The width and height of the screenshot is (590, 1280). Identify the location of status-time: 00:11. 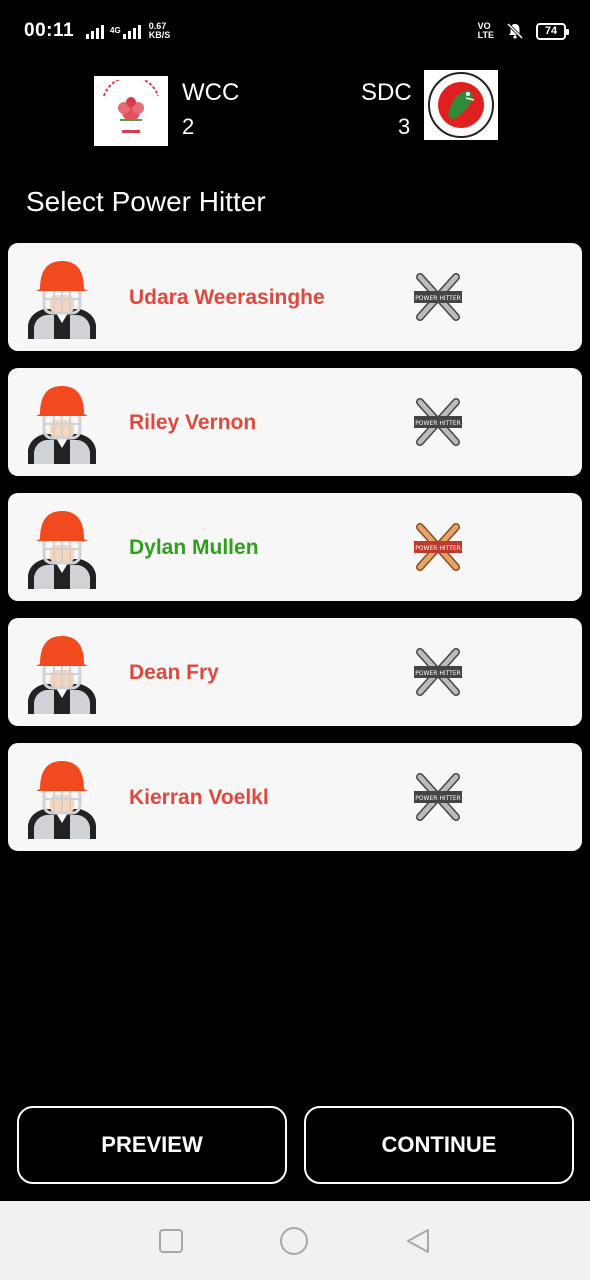
(49, 30).